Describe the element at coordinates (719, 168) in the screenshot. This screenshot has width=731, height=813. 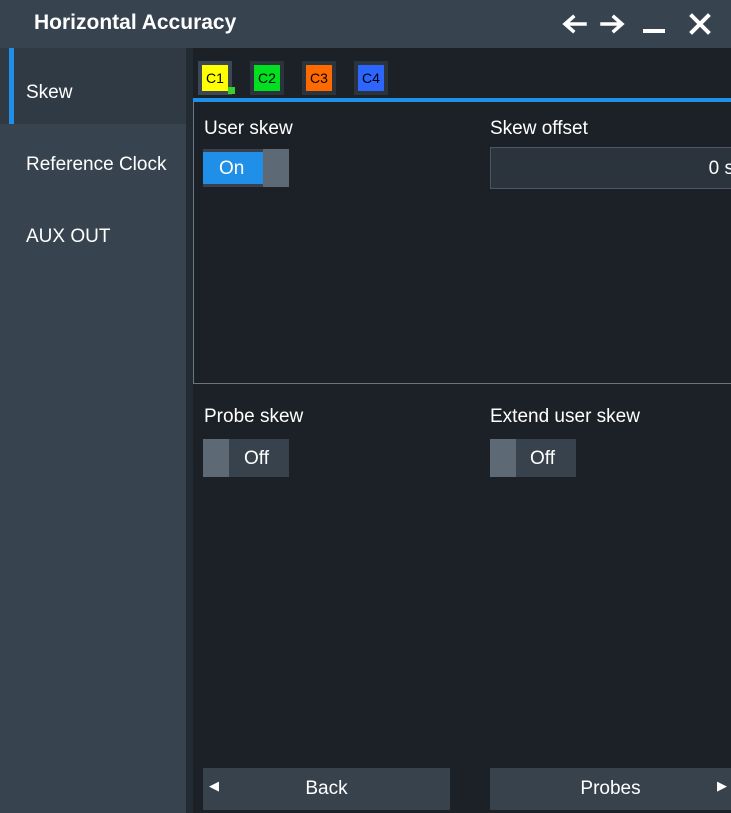
I see `skew-offset-value: 0 s` at that location.